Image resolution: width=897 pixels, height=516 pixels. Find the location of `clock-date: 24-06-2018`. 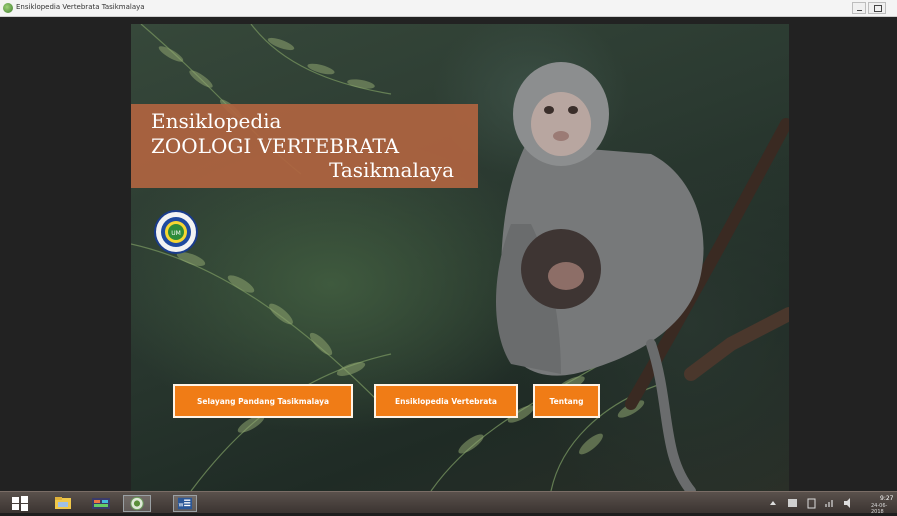

clock-date: 24-06-2018 is located at coordinates (884, 509).